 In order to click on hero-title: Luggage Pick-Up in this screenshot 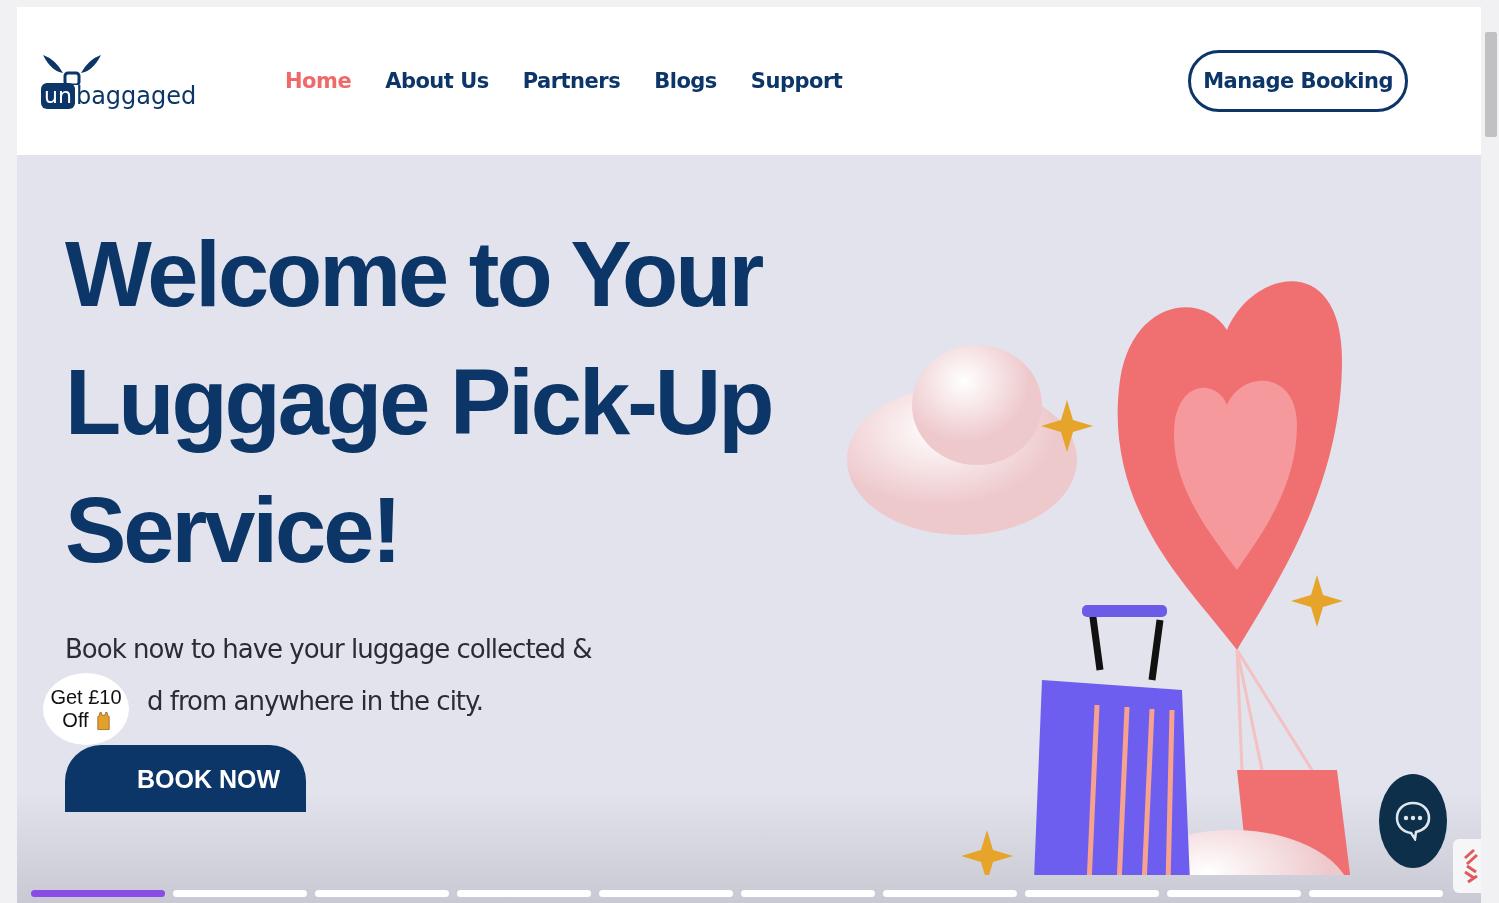, I will do `click(419, 402)`.